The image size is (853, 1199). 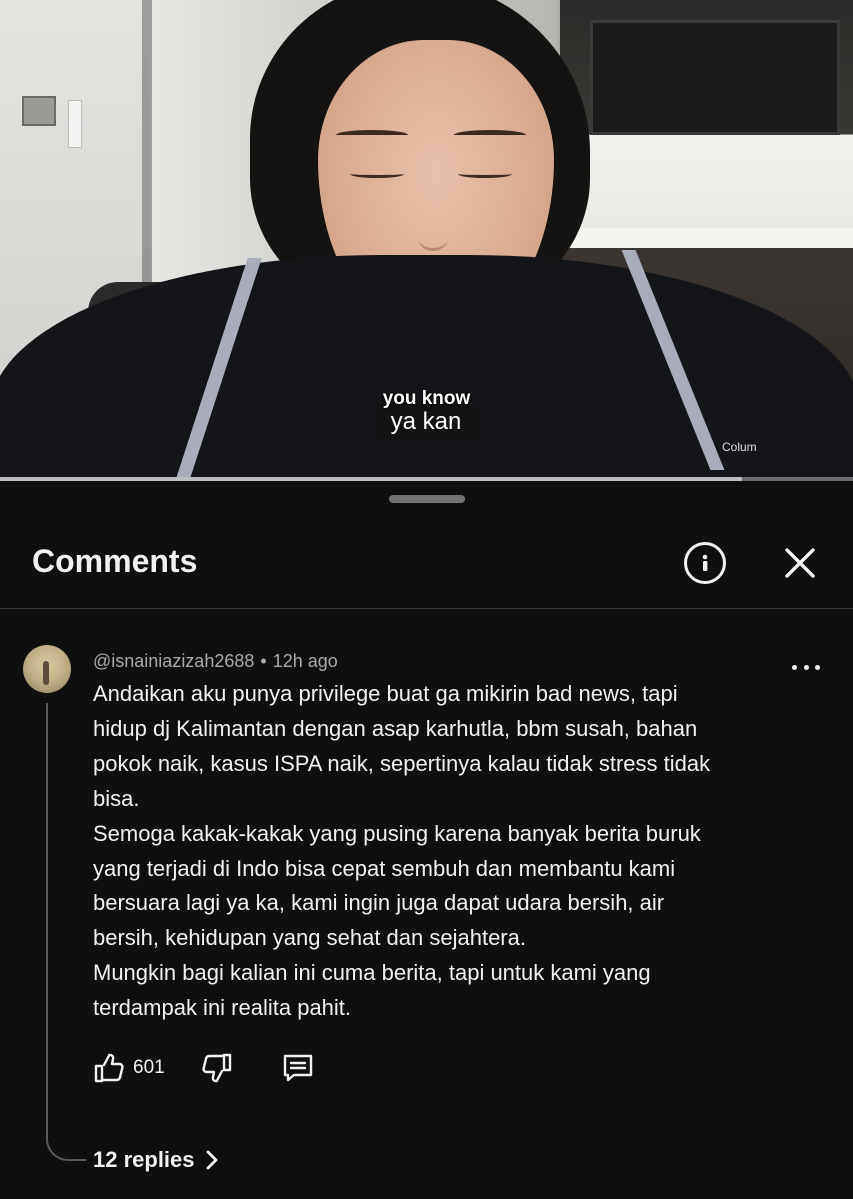 What do you see at coordinates (715, 77) in the screenshot?
I see `video-frame-cabinet` at bounding box center [715, 77].